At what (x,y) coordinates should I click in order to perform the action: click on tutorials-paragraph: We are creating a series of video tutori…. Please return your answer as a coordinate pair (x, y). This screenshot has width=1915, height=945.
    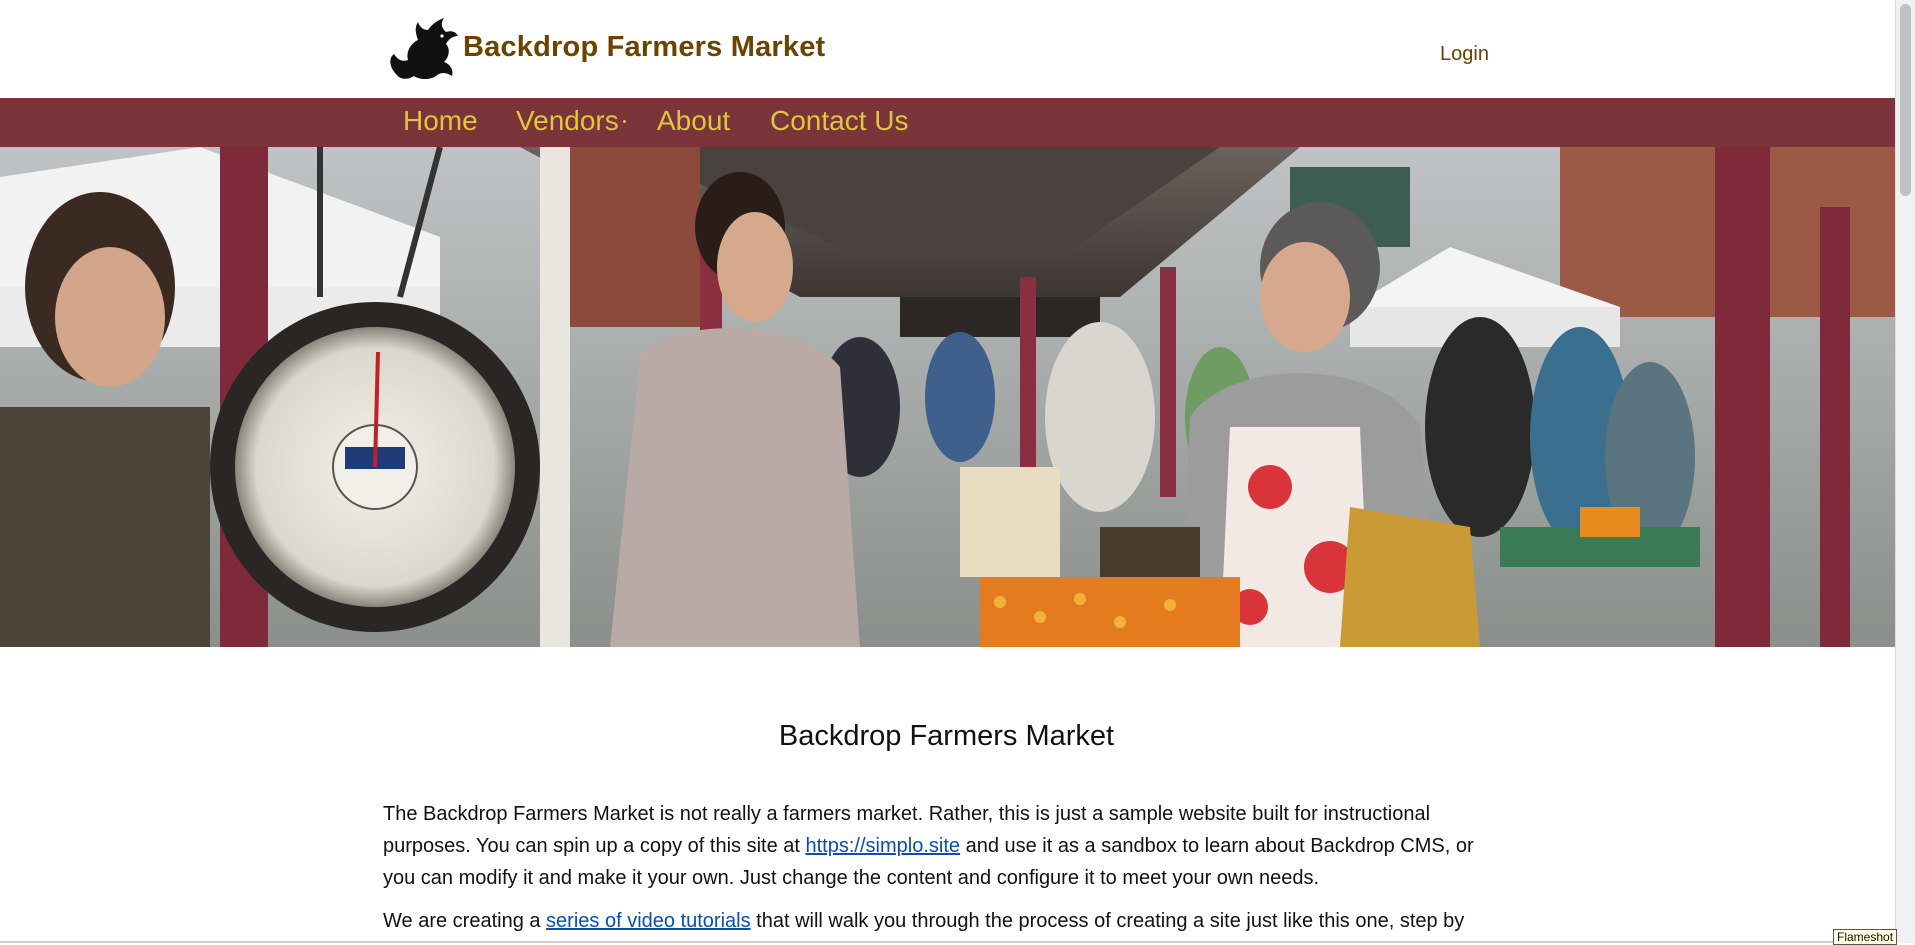
    Looking at the image, I should click on (938, 921).